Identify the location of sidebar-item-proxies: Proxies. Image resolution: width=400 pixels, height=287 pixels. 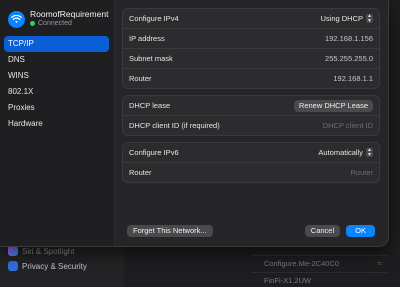
(56, 108).